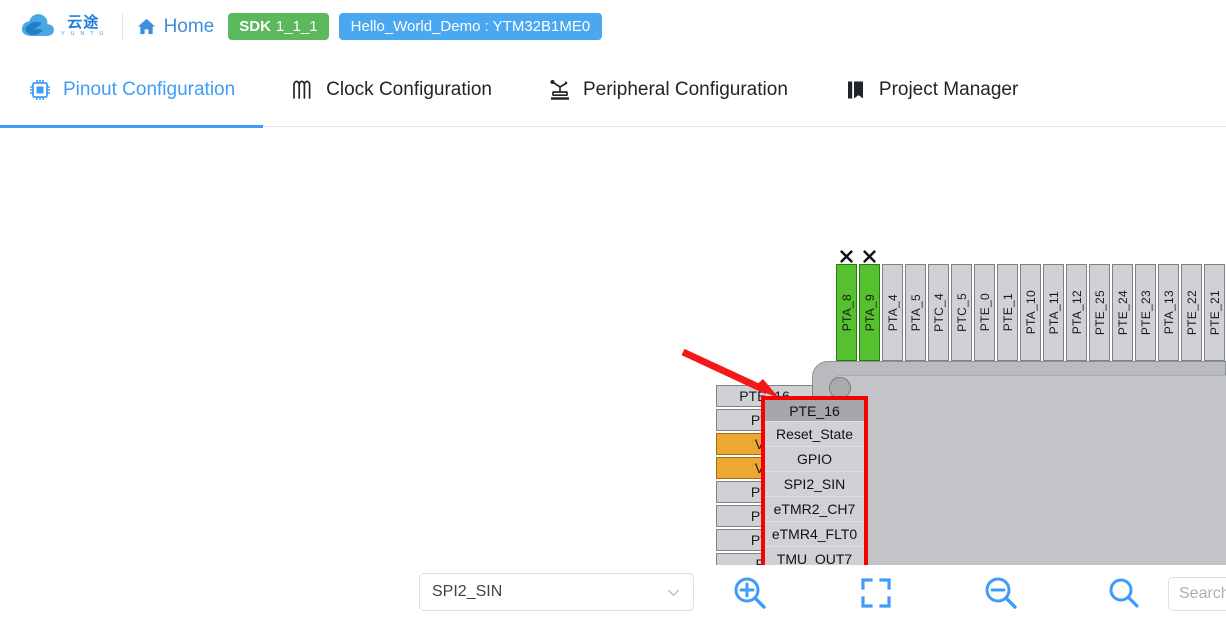 Image resolution: width=1226 pixels, height=633 pixels. Describe the element at coordinates (409, 89) in the screenshot. I see `tab-label: Clock Configuration` at that location.